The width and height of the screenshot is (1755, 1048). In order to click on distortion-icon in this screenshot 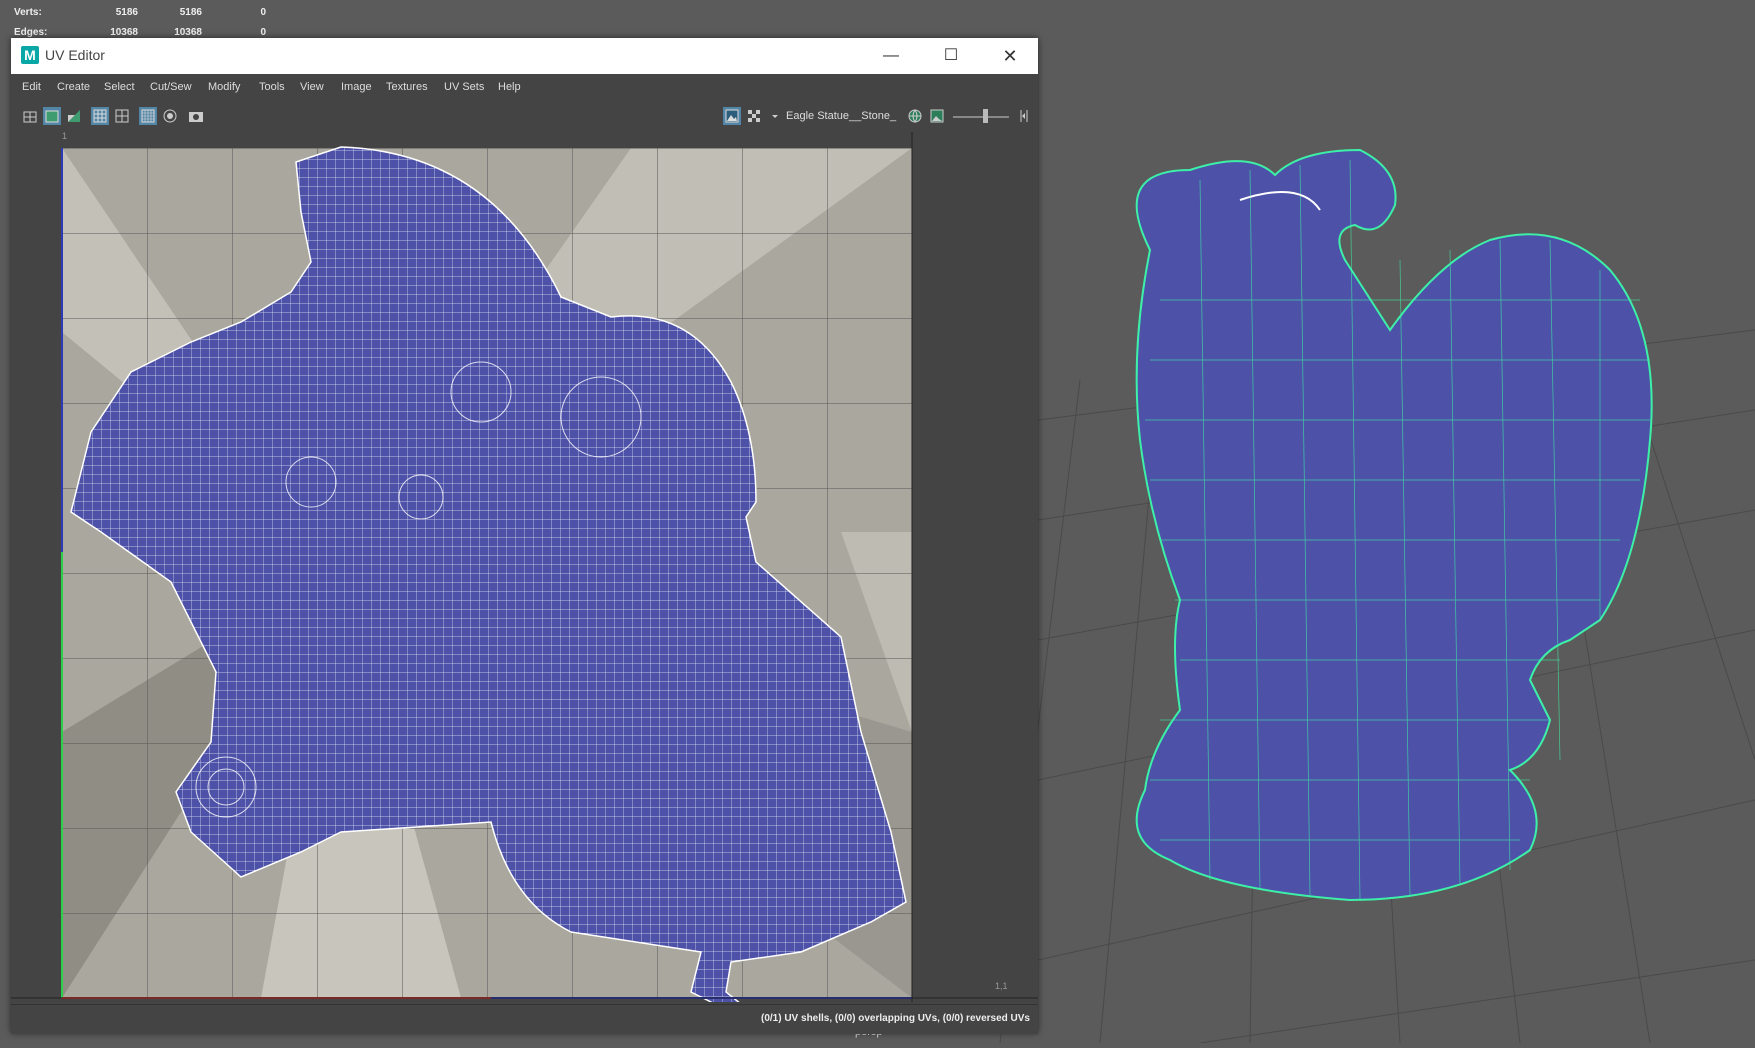, I will do `click(74, 116)`.